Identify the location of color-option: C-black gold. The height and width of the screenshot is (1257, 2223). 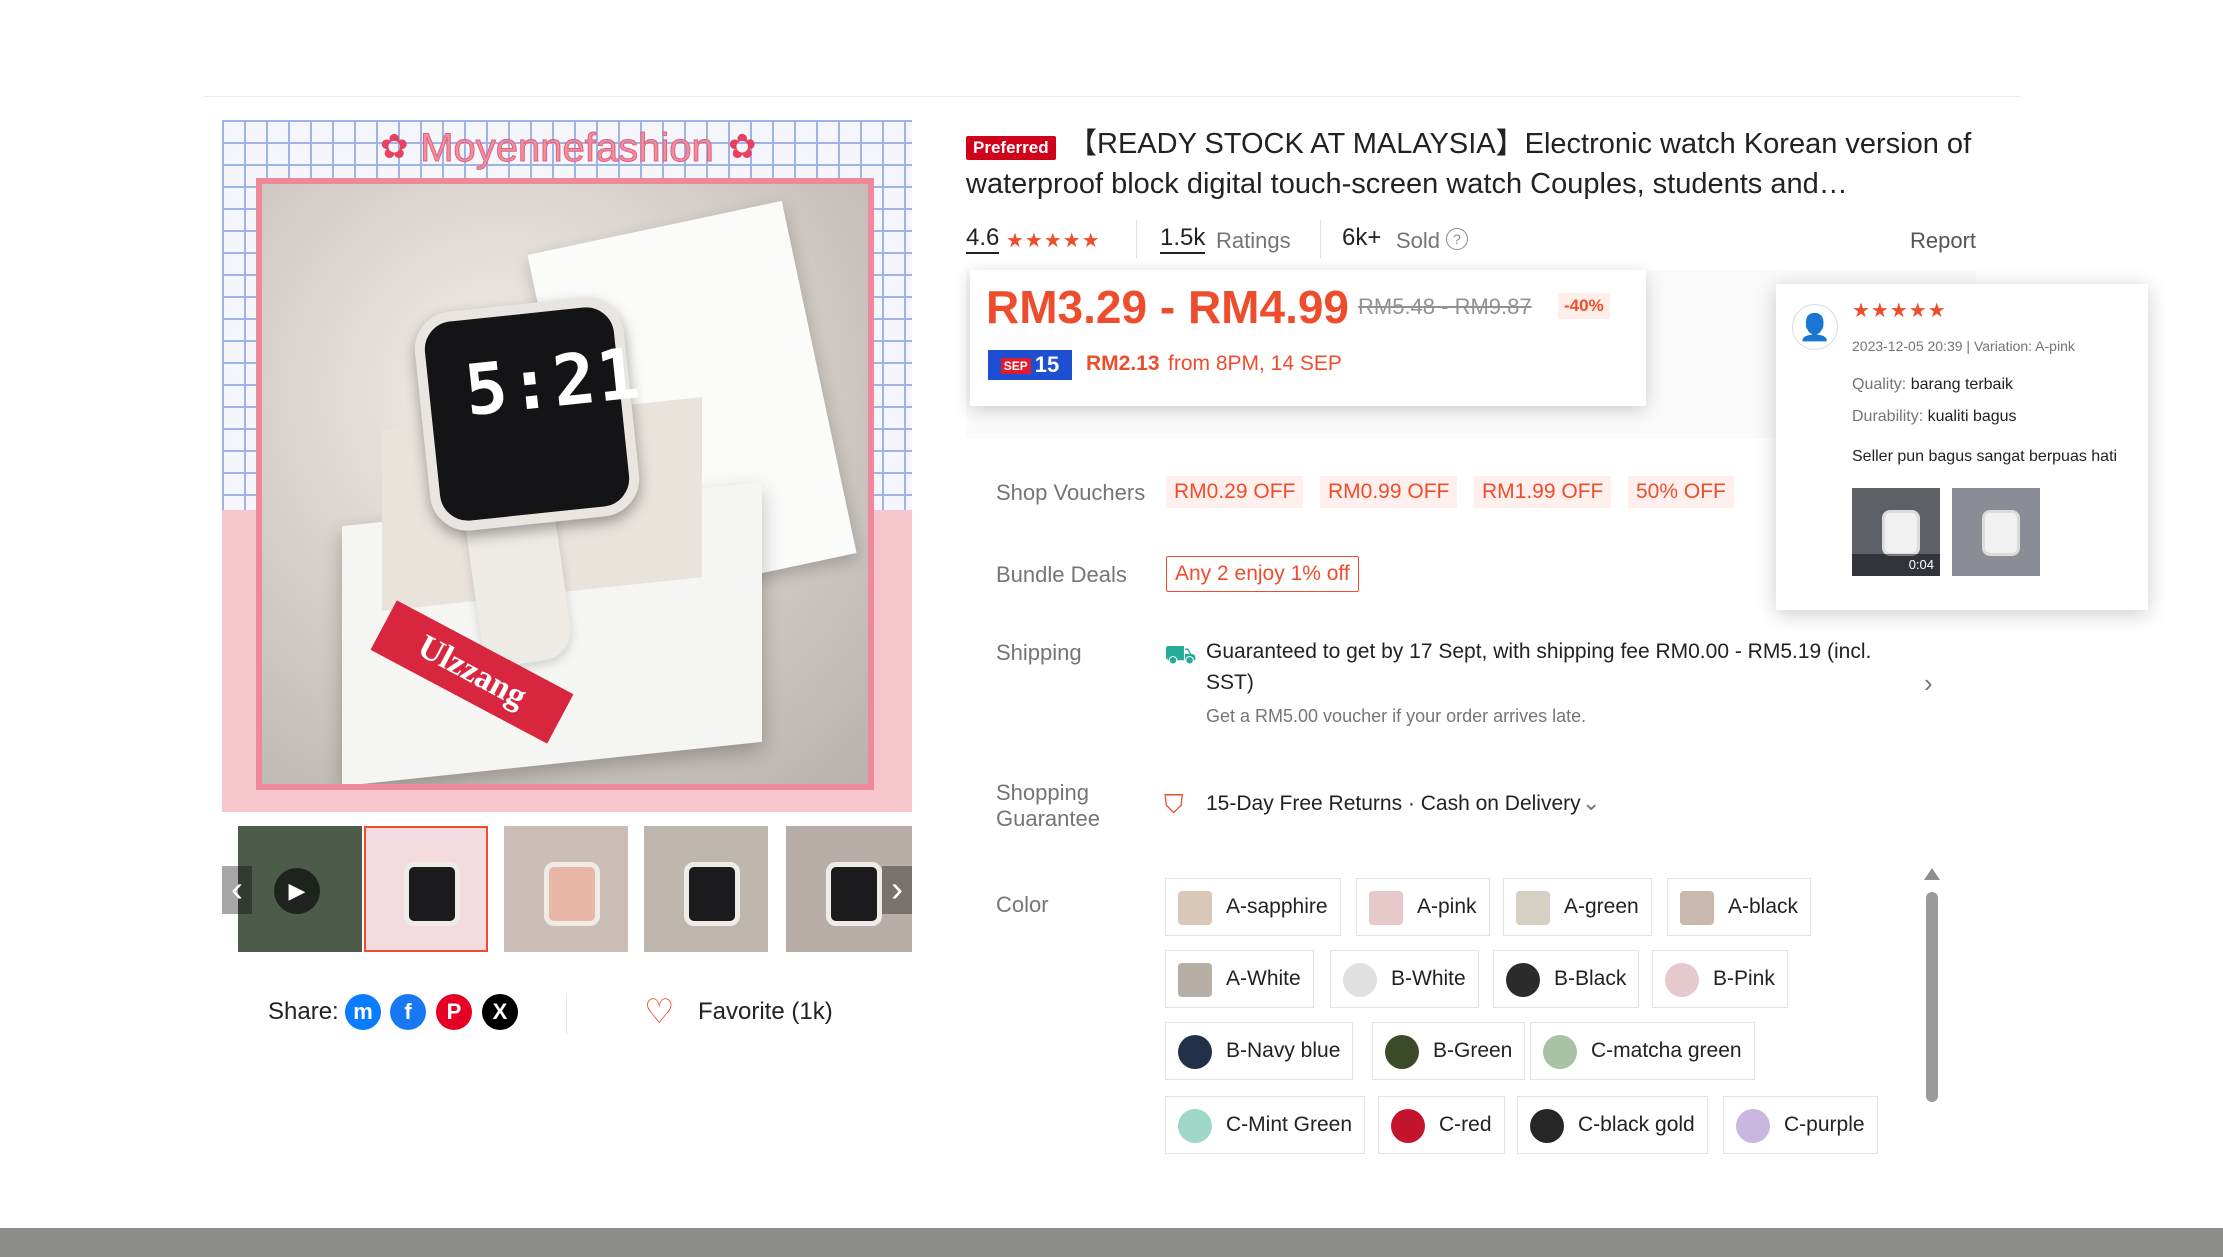
(1612, 1125).